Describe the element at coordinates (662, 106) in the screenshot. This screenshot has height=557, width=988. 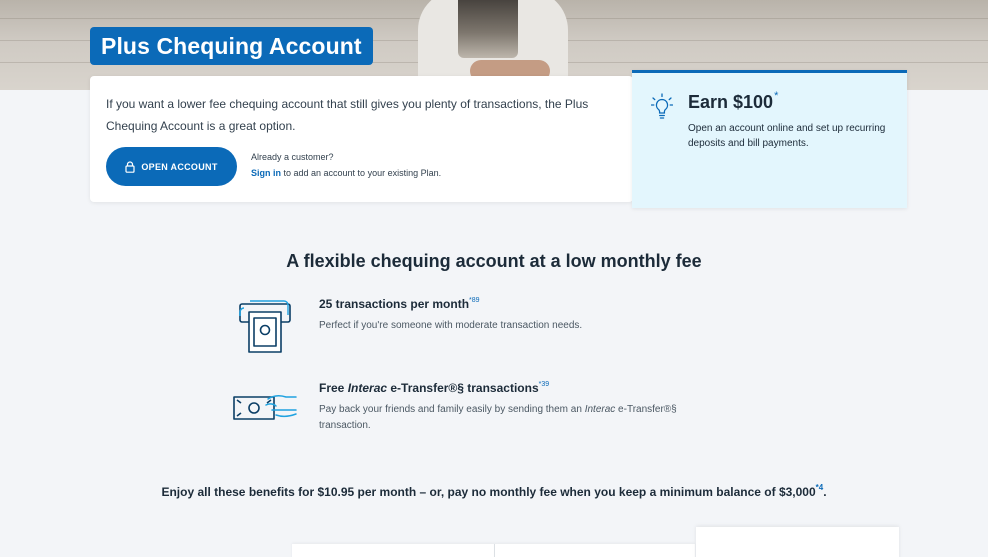
I see `lightbulb-icon` at that location.